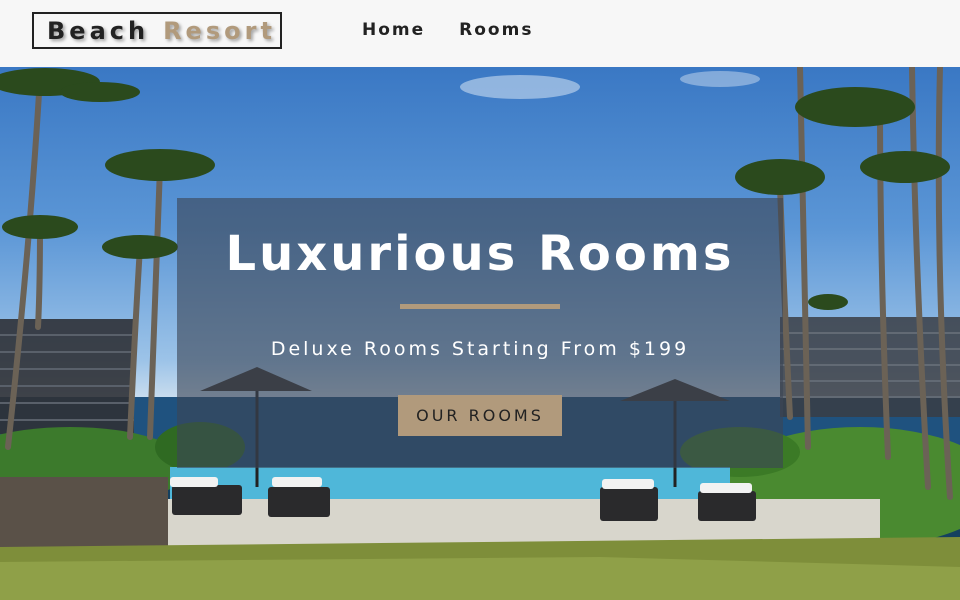 This screenshot has width=960, height=600. I want to click on title-divider, so click(480, 306).